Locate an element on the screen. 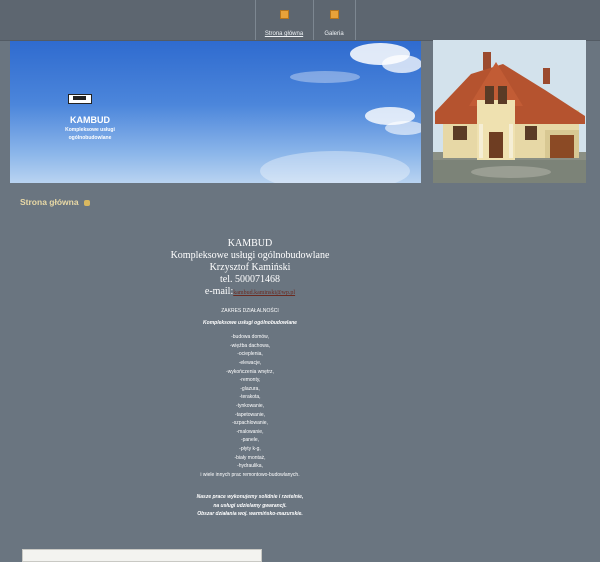 Image resolution: width=600 pixels, height=562 pixels. email-row: e-mail:kambud.kaminski@wp.pl is located at coordinates (250, 292).